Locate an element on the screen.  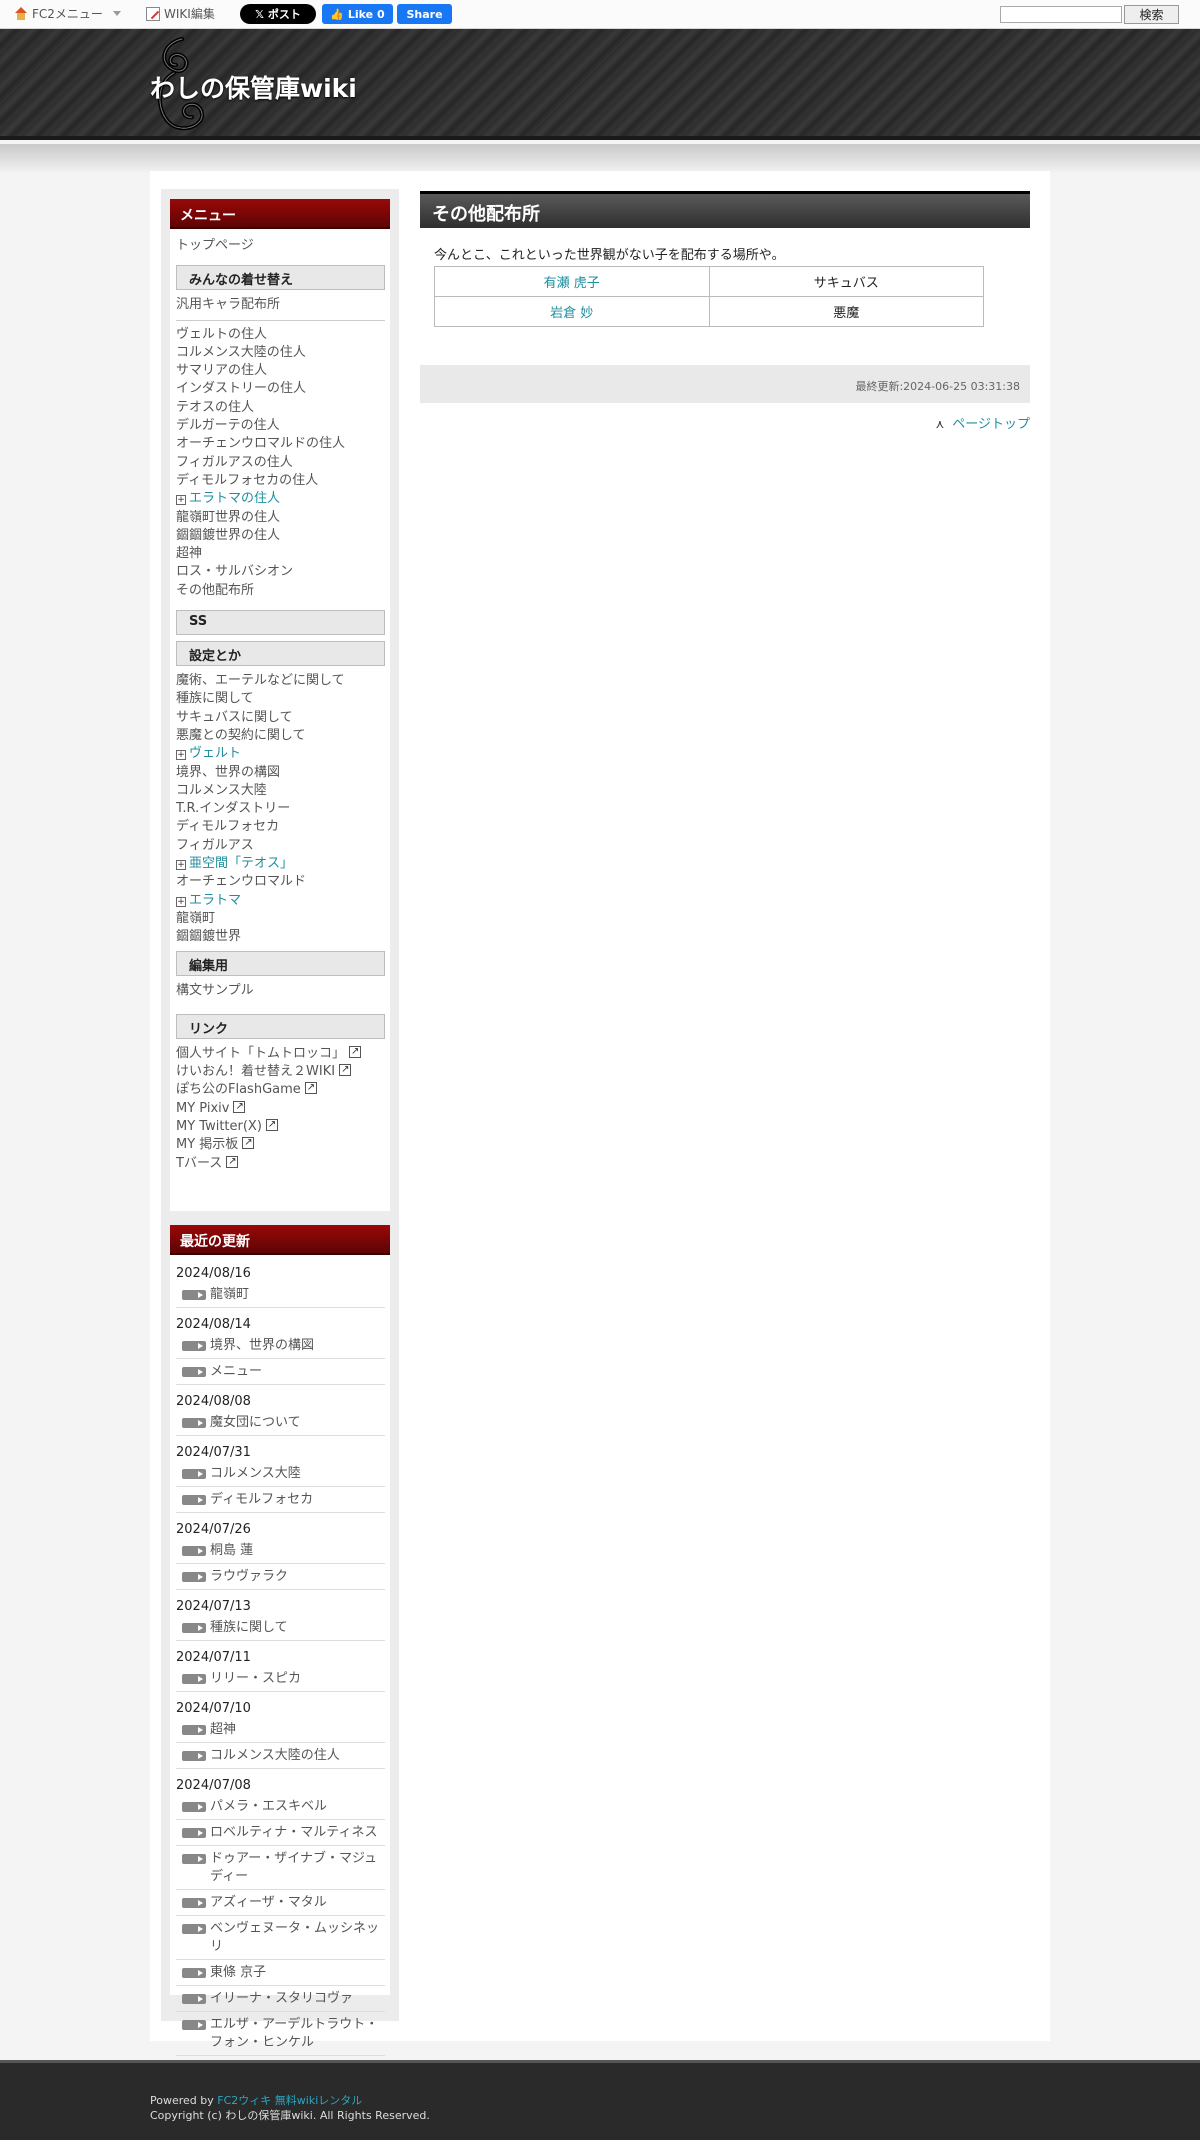
sidebar-item-label: 亜空間「テオス」 is located at coordinates (241, 864).